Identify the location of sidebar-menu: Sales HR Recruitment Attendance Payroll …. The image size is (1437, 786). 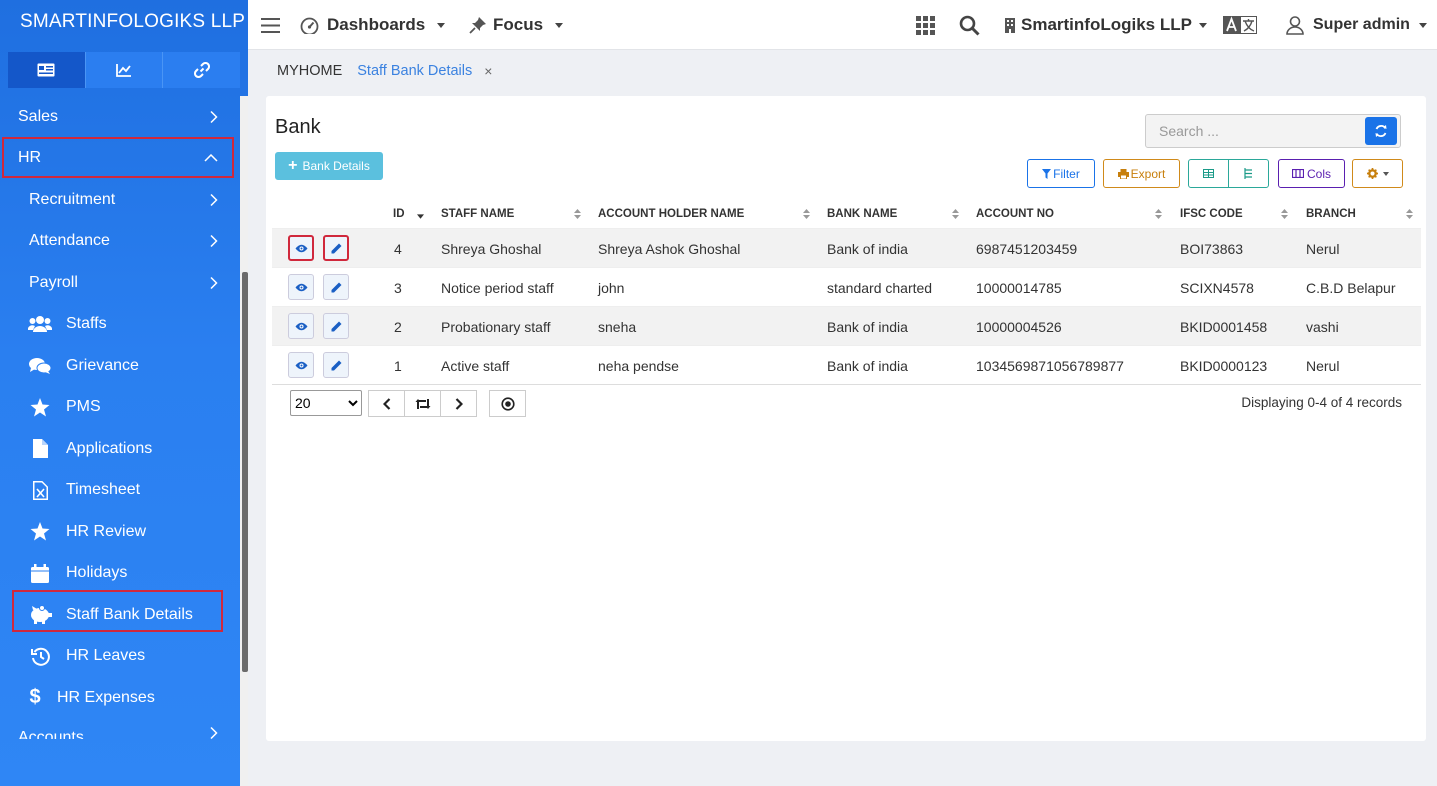
(120, 417).